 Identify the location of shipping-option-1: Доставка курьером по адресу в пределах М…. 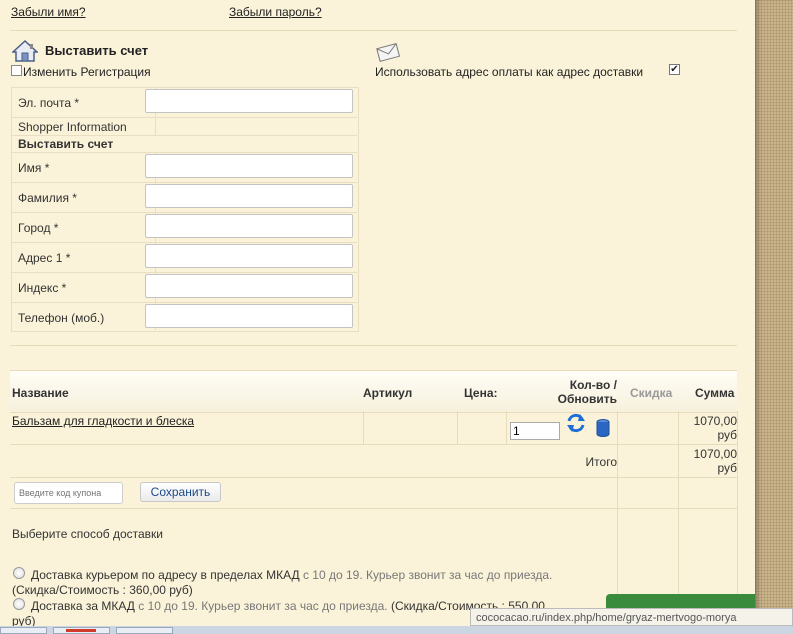
(291, 575).